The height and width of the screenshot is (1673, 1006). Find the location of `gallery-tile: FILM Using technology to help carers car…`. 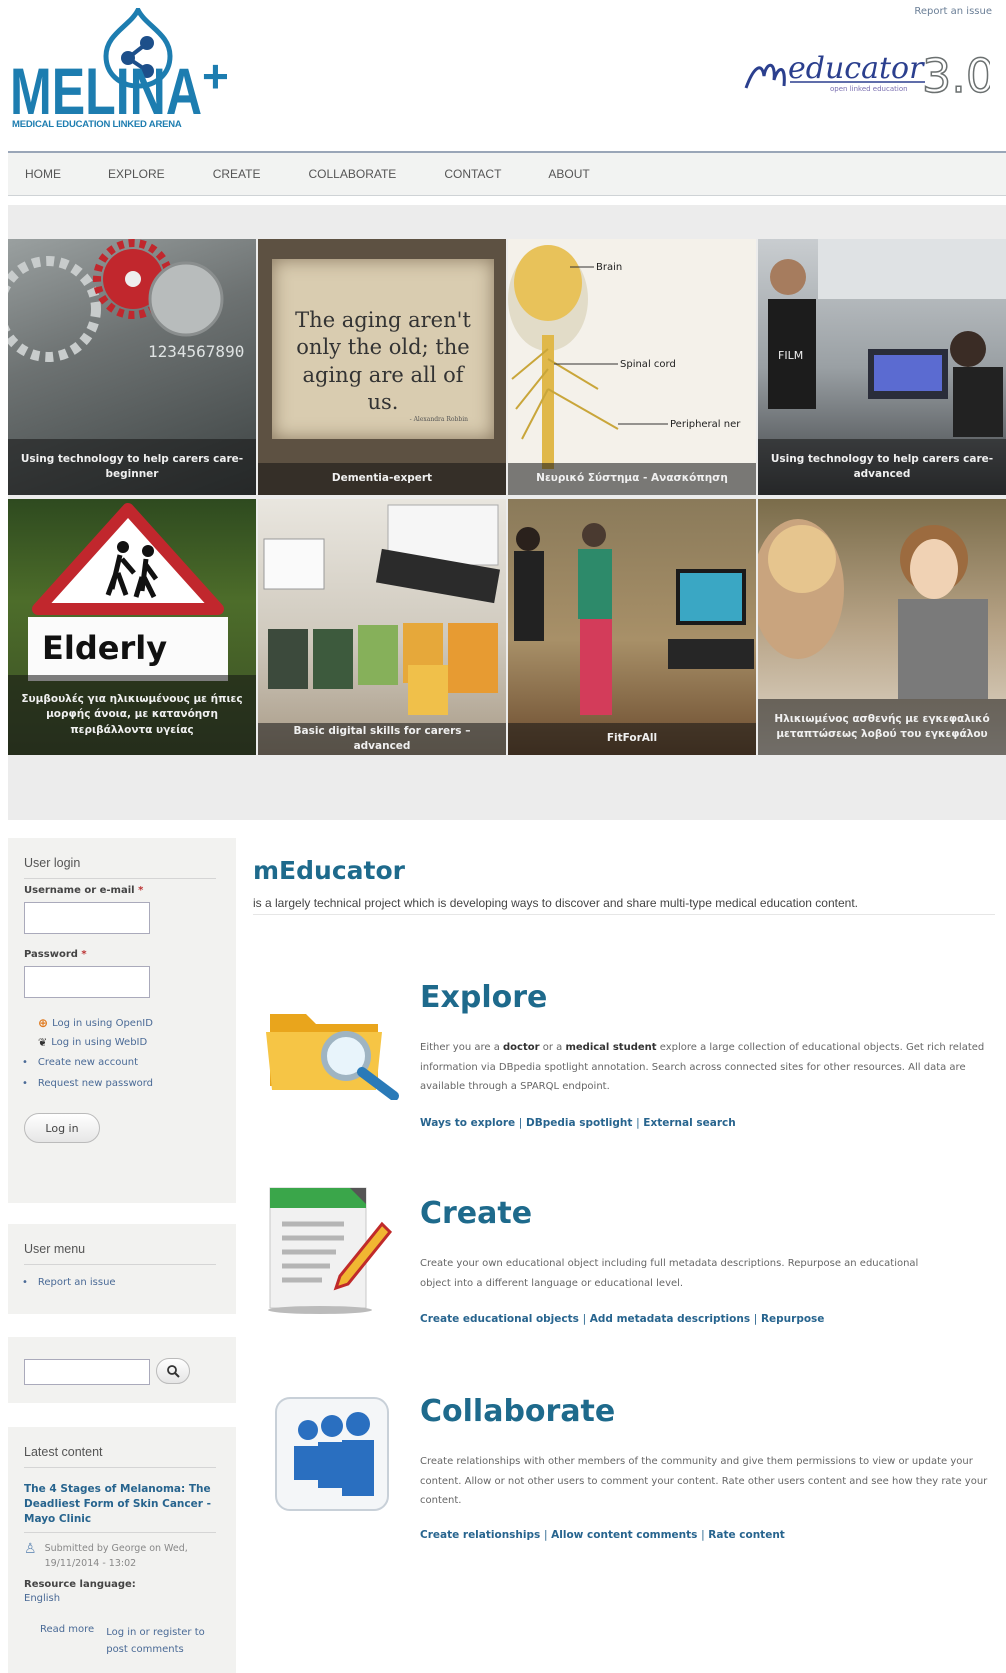

gallery-tile: FILM Using technology to help carers car… is located at coordinates (882, 367).